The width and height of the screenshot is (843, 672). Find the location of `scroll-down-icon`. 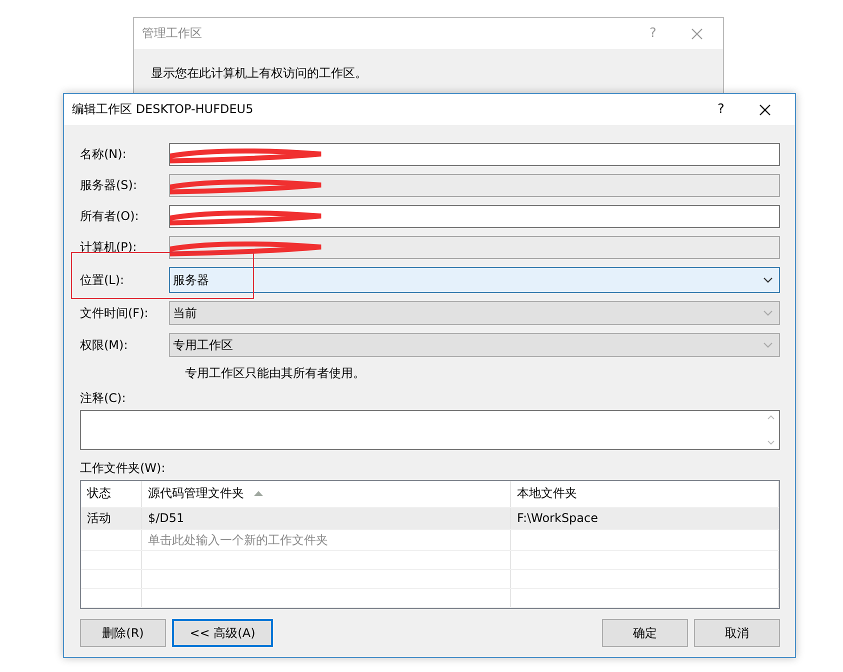

scroll-down-icon is located at coordinates (770, 442).